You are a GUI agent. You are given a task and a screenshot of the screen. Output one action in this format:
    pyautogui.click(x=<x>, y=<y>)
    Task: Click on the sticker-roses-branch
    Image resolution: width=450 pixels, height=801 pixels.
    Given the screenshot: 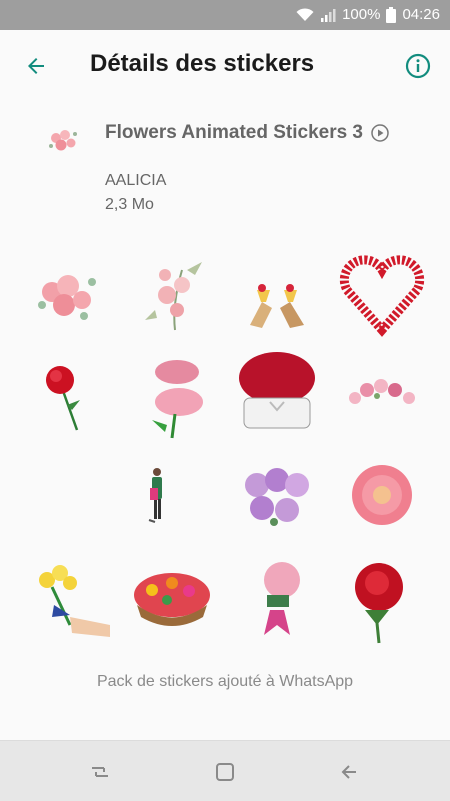 What is the action you would take?
    pyautogui.click(x=172, y=295)
    